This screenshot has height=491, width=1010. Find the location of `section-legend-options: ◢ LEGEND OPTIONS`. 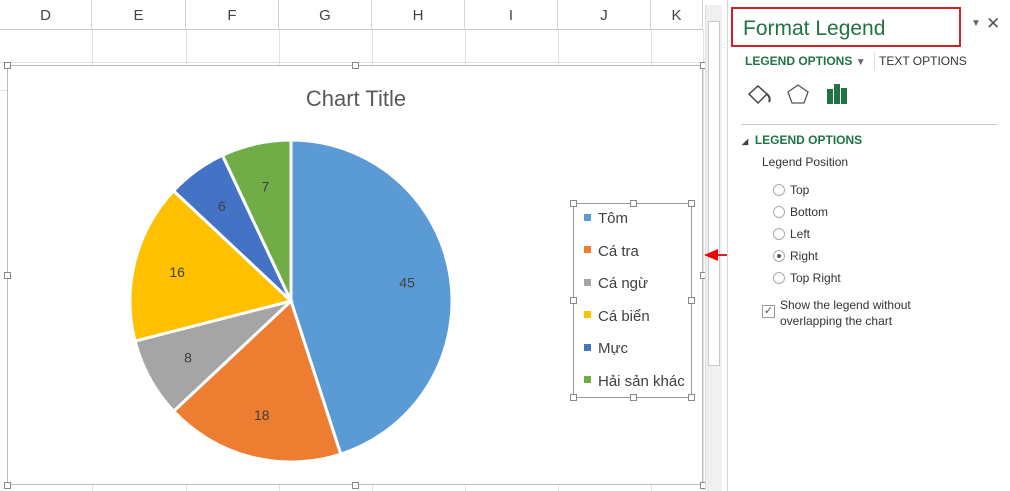

section-legend-options: ◢ LEGEND OPTIONS is located at coordinates (802, 140).